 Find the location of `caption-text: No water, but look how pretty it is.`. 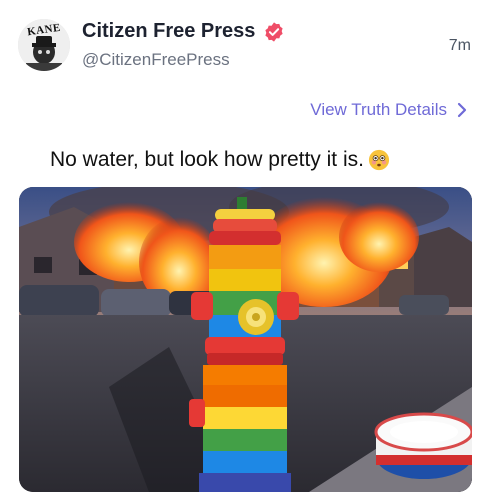

caption-text: No water, but look how pretty it is. is located at coordinates (207, 159).